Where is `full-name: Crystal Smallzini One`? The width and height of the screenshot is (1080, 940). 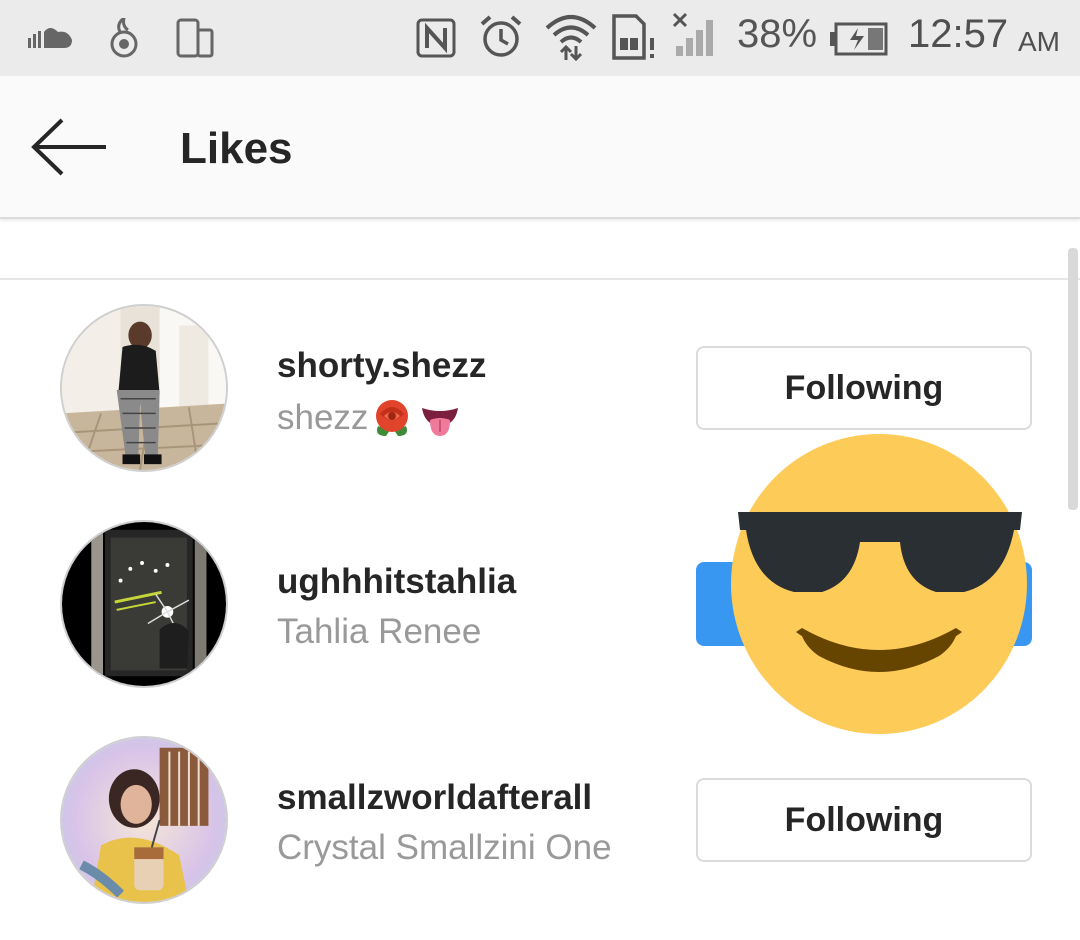
full-name: Crystal Smallzini One is located at coordinates (444, 847).